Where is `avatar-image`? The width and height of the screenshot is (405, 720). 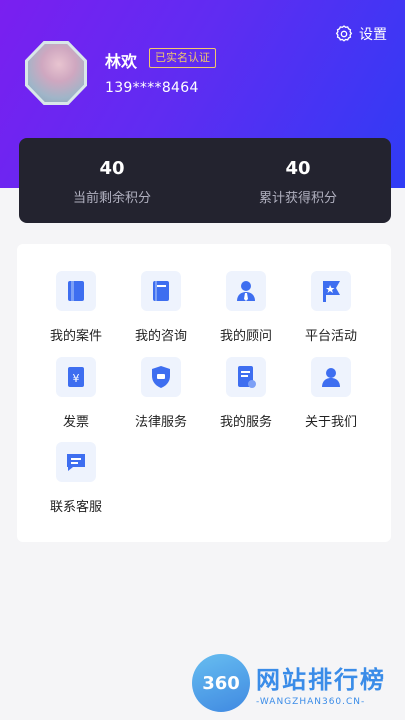
avatar-image is located at coordinates (56, 73).